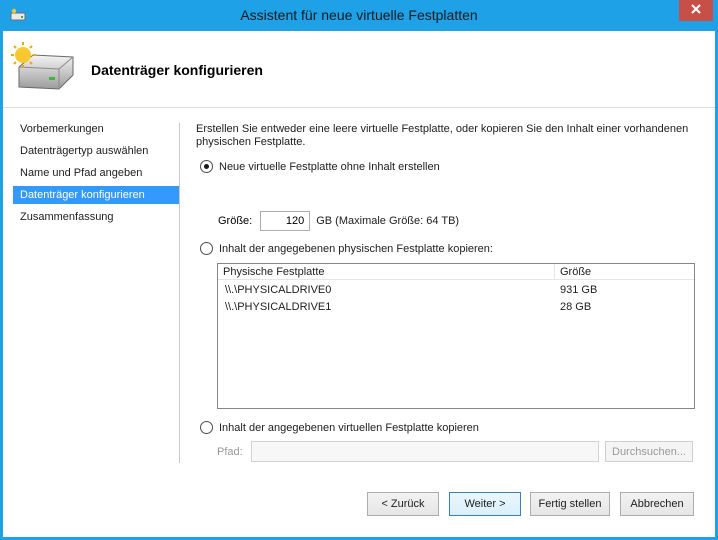 The height and width of the screenshot is (540, 718). Describe the element at coordinates (576, 307) in the screenshot. I see `disk-size-cell: 28 GB` at that location.